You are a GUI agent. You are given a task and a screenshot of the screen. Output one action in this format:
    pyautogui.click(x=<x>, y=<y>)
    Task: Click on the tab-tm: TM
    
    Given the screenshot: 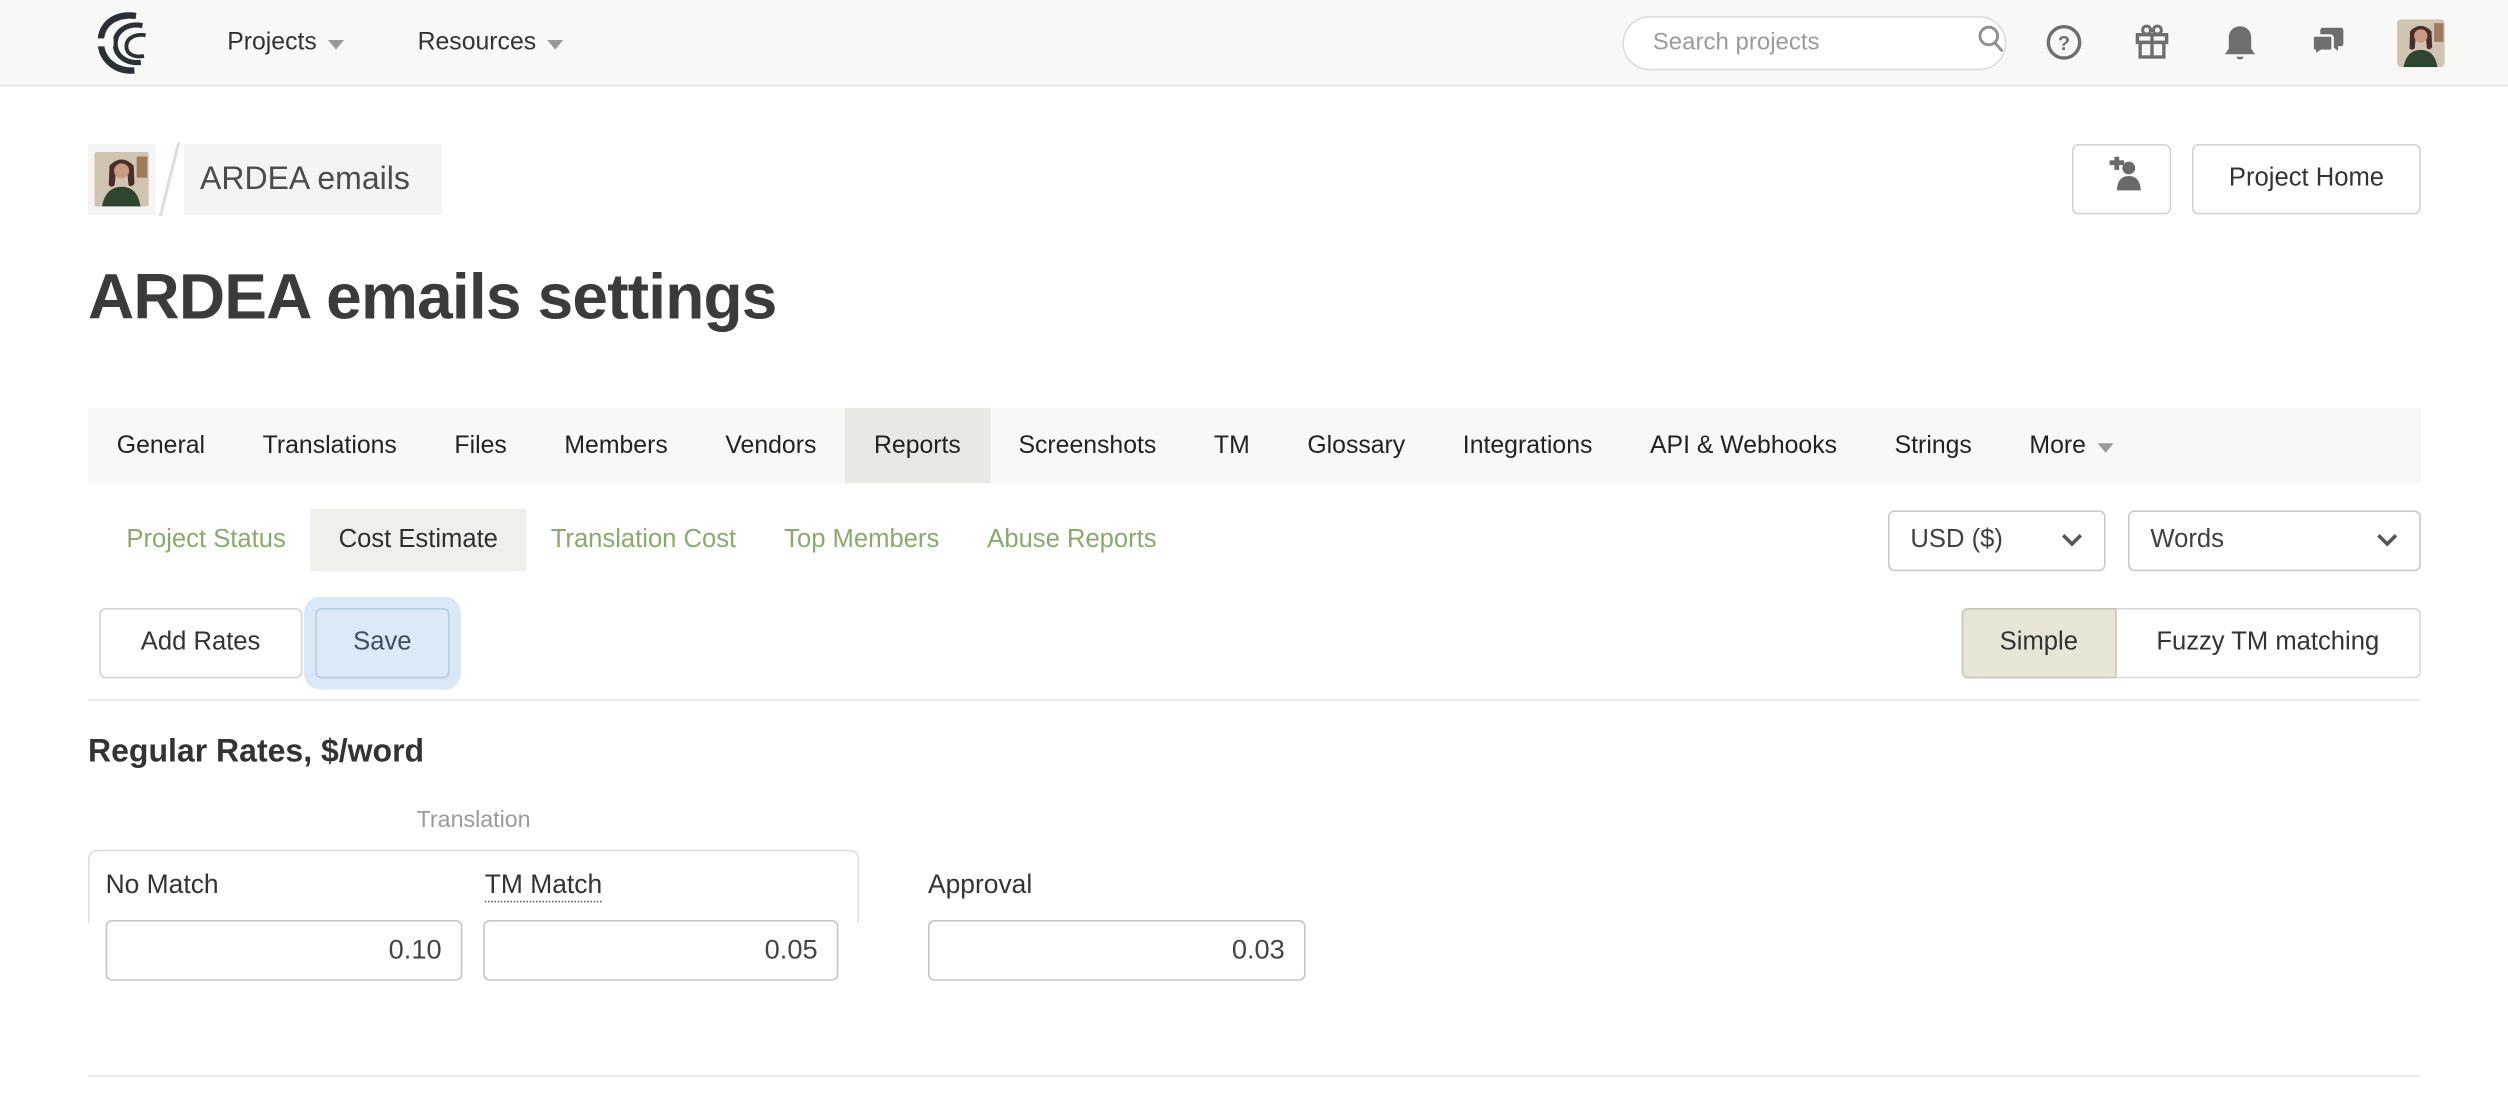 What is the action you would take?
    pyautogui.click(x=1231, y=445)
    